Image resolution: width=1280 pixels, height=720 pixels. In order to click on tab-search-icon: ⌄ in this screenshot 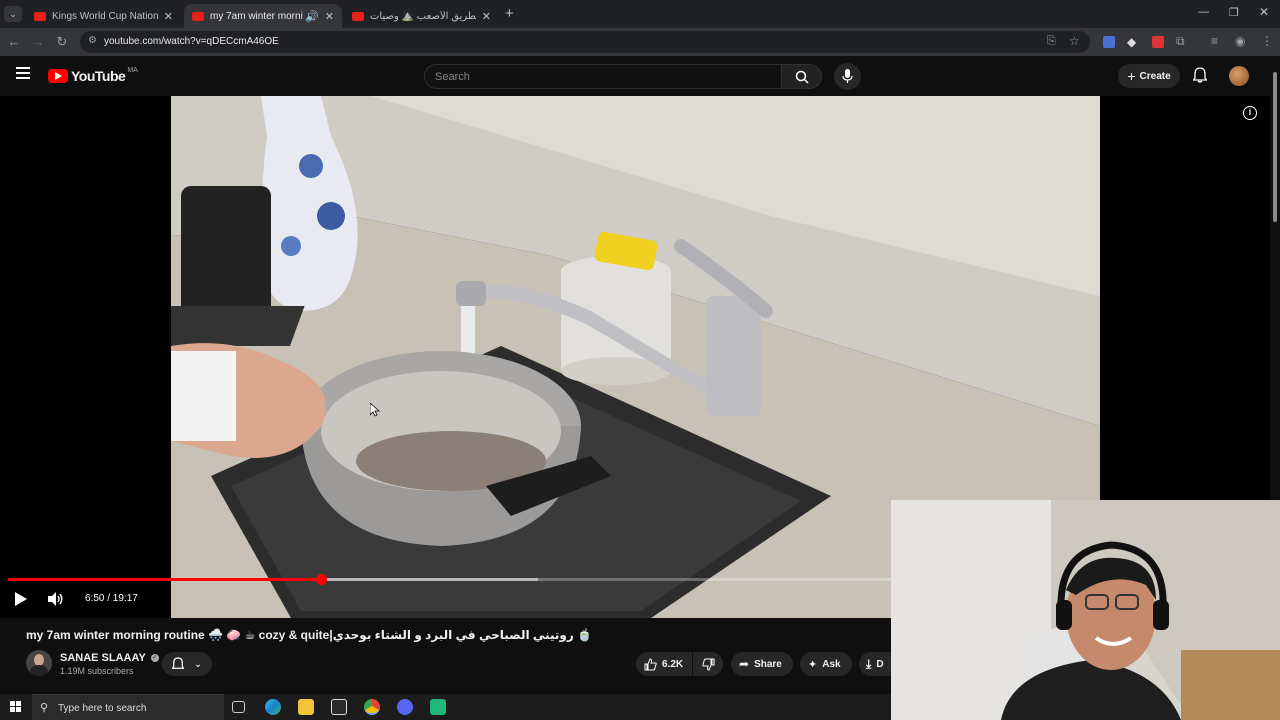, I will do `click(13, 14)`.